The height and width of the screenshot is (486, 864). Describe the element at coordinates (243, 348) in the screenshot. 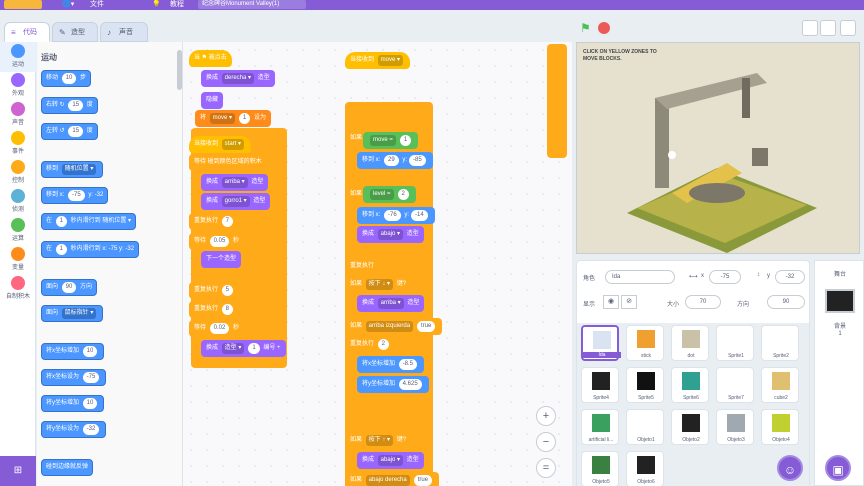

I see `col1-block: 换成 造型 ▾ 1 编号 +` at that location.